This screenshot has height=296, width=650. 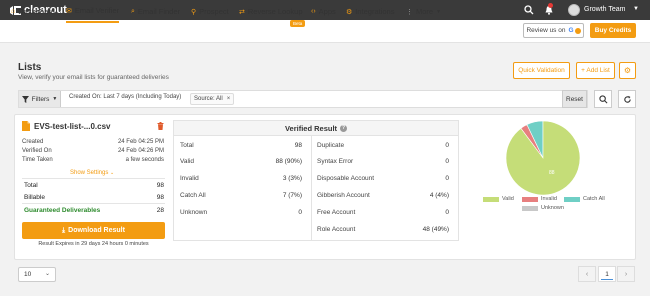 I want to click on nav-more: ⋮ More ▼, so click(x=423, y=11).